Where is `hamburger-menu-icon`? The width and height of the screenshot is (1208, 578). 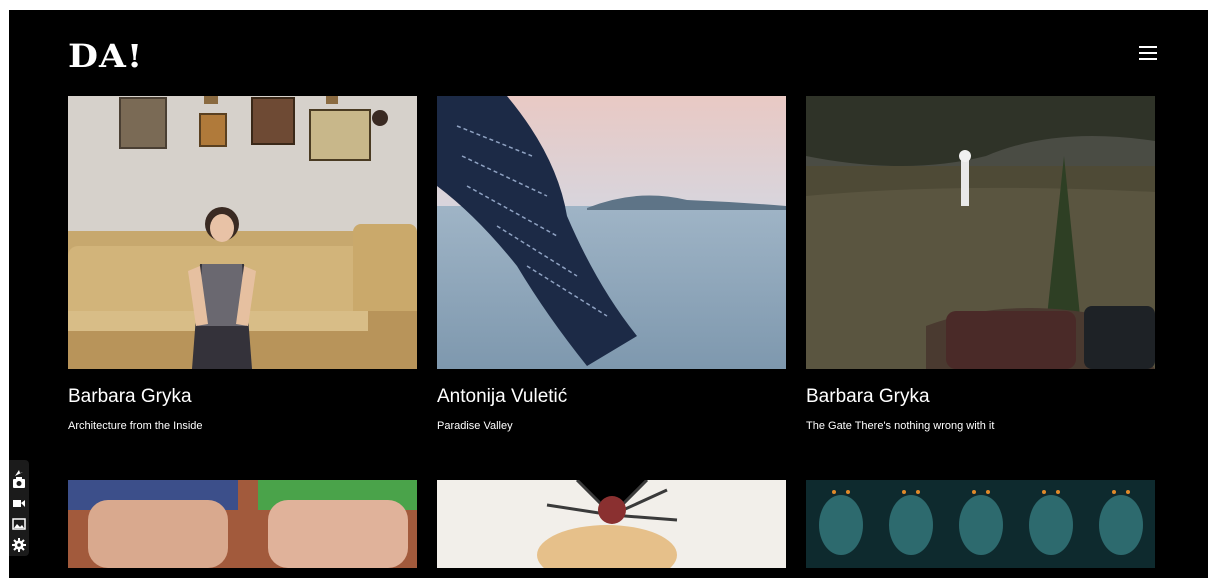 hamburger-menu-icon is located at coordinates (1148, 53).